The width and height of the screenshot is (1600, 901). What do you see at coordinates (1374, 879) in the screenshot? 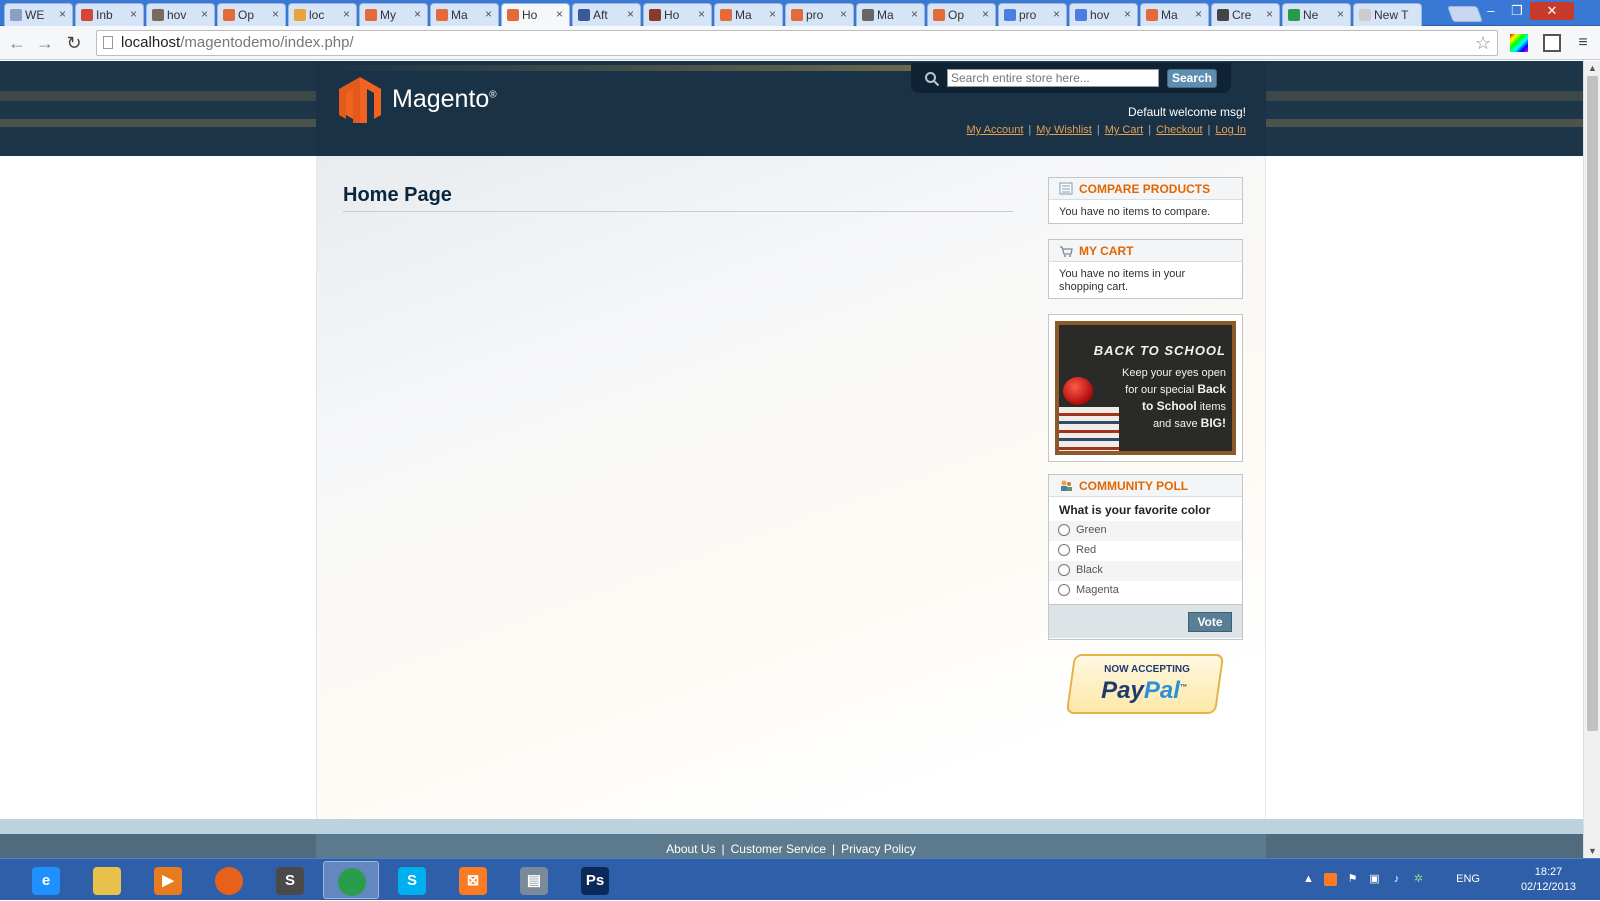
I see `network-icon: ▣` at bounding box center [1374, 879].